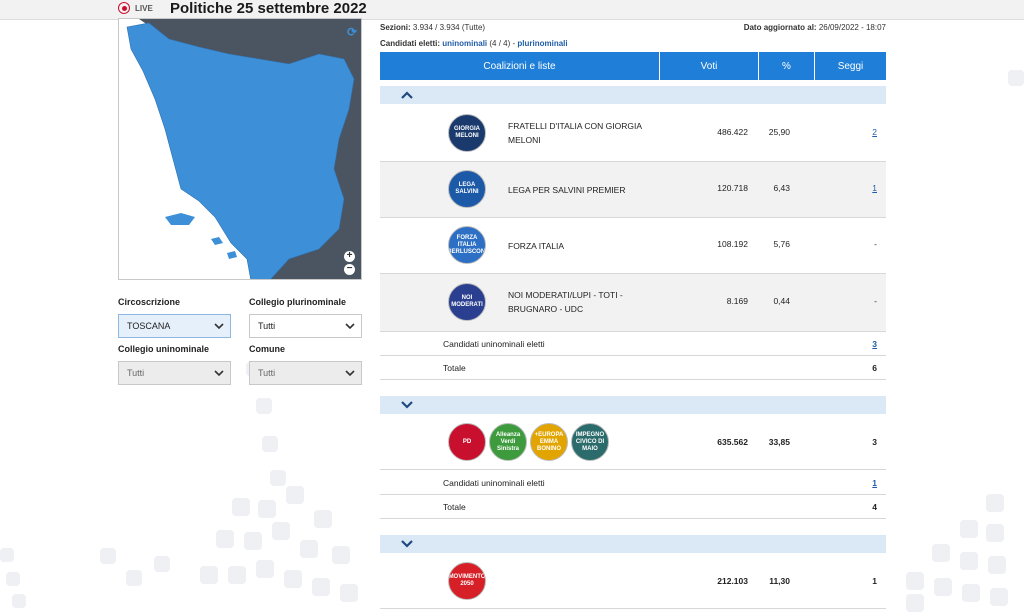 Image resolution: width=1024 pixels, height=612 pixels. Describe the element at coordinates (467, 581) in the screenshot. I see `movimento-5-stelle-logo-icon: MOVIMENTO 2050` at that location.